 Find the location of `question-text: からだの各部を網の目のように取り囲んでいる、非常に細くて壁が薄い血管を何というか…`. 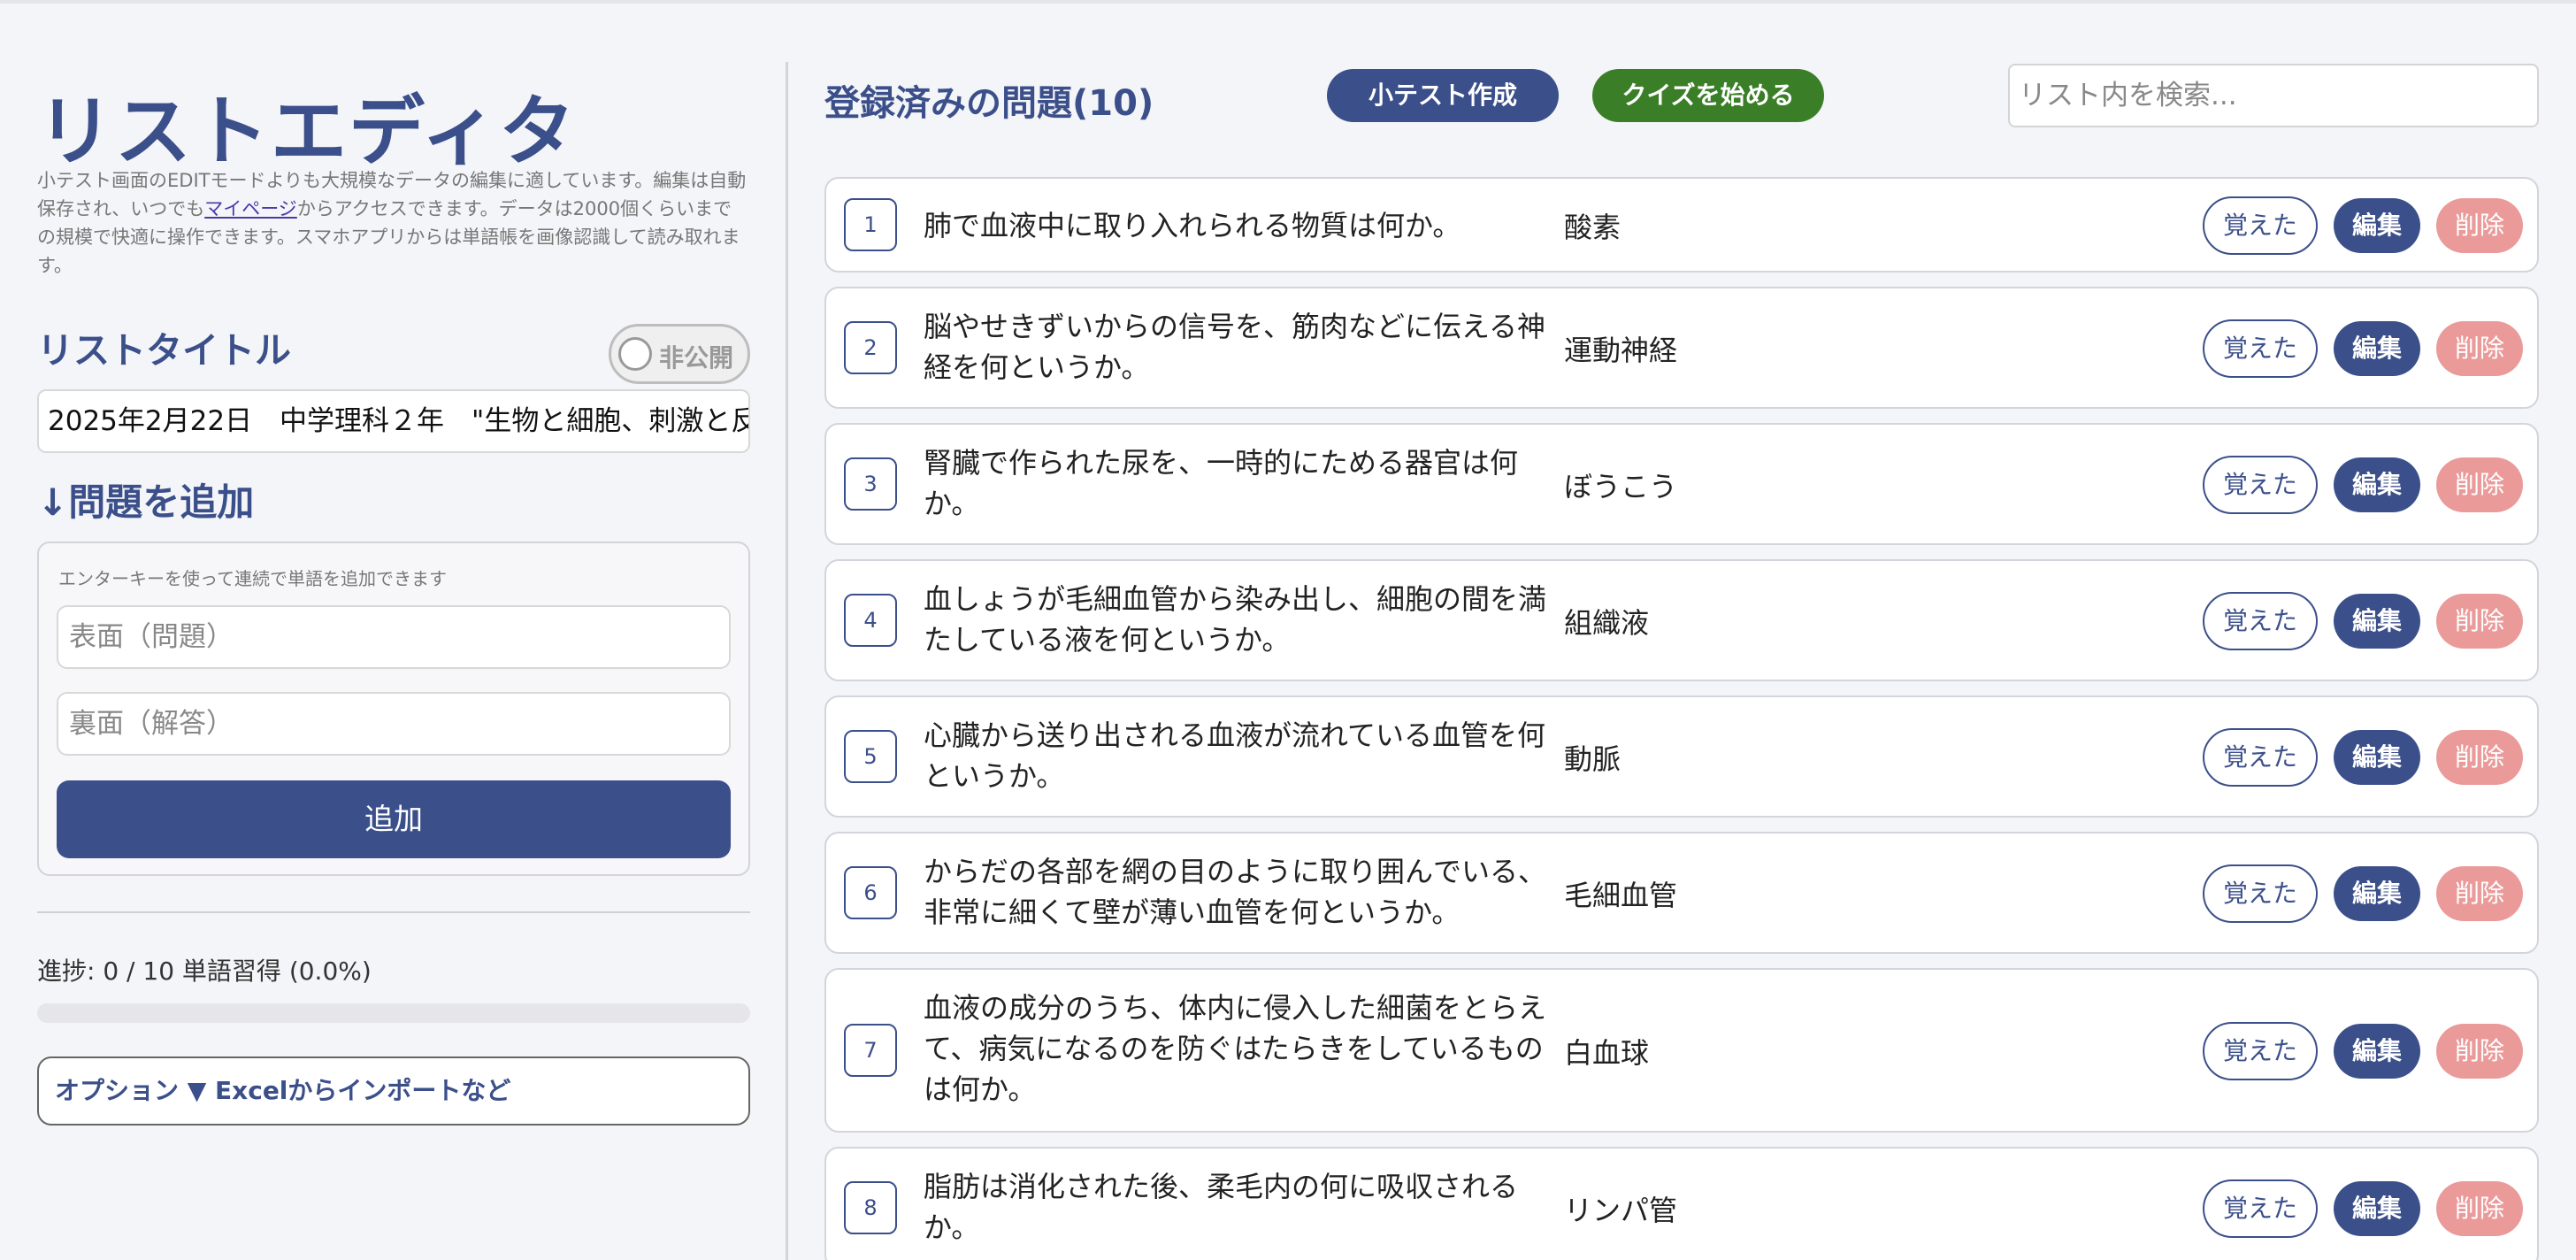

question-text: からだの各部を網の目のように取り囲んでいる、非常に細くて壁が薄い血管を何というか… is located at coordinates (1235, 892).